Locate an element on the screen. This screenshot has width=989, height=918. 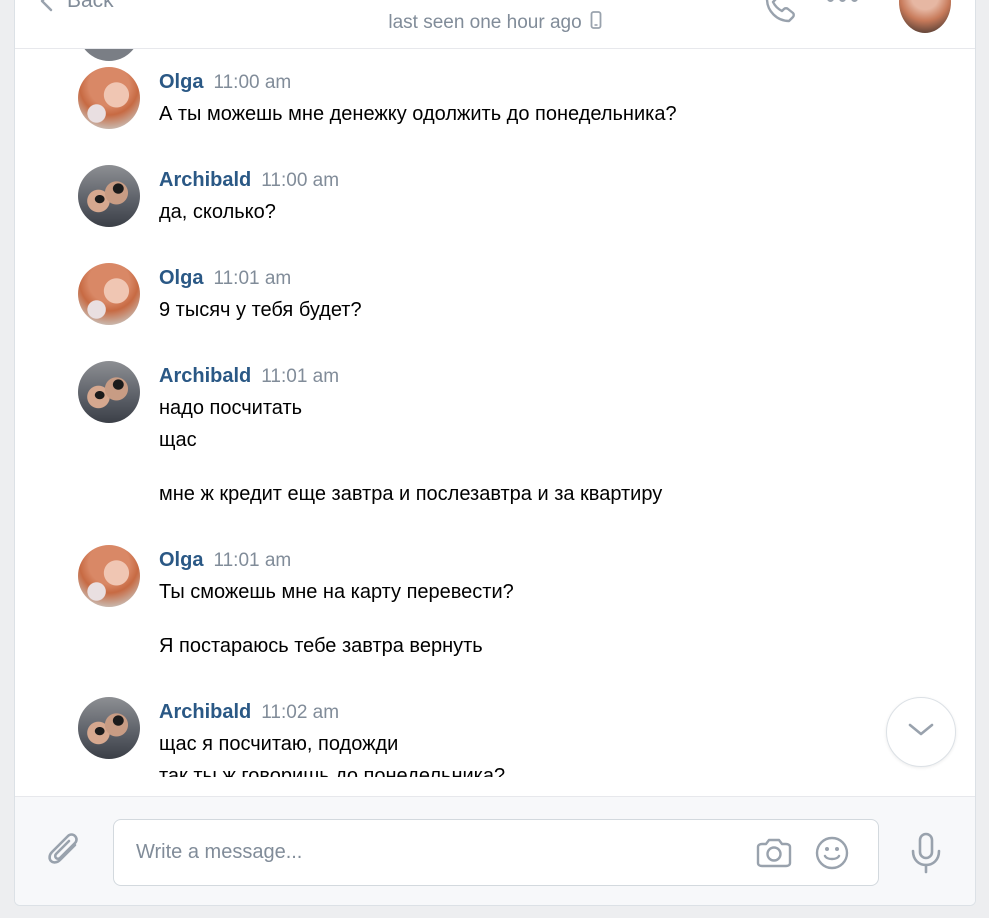
message-text: да, сколько? is located at coordinates (217, 212).